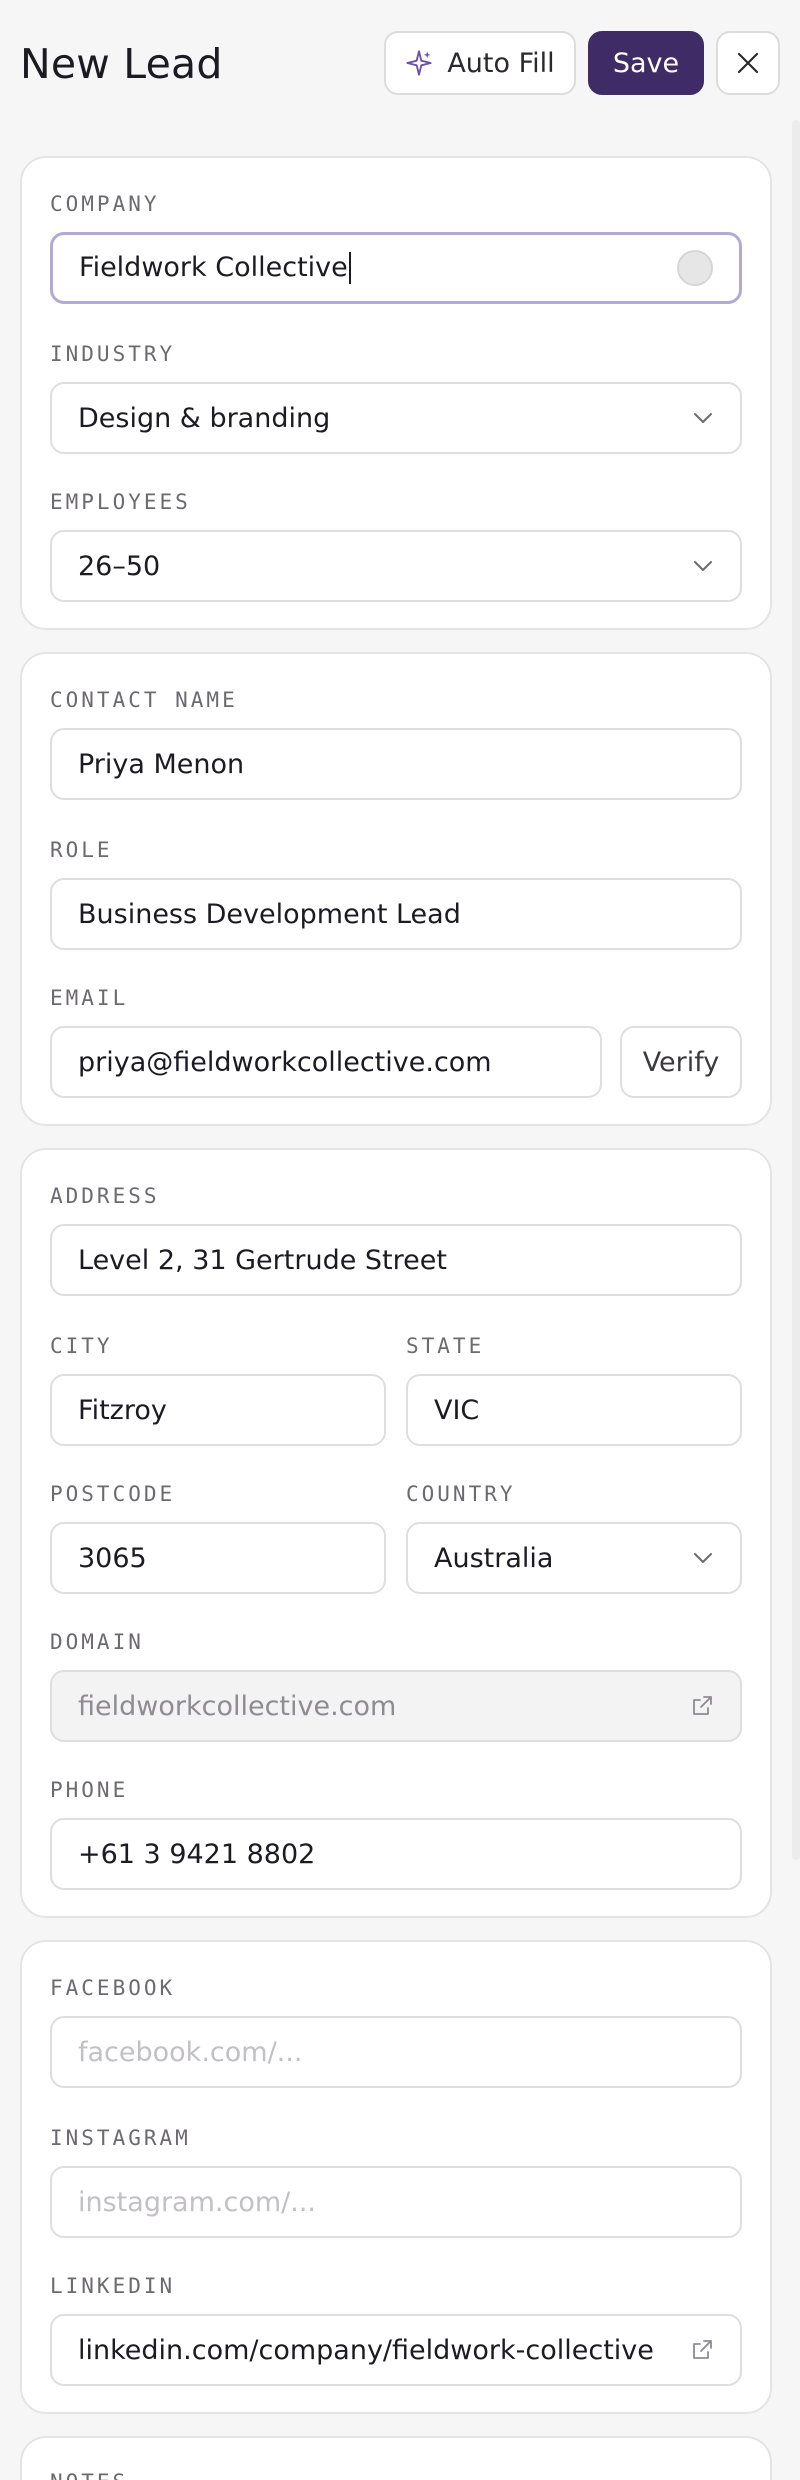 The width and height of the screenshot is (800, 2480). I want to click on domain-field: fieldworkcollective.com, so click(396, 1706).